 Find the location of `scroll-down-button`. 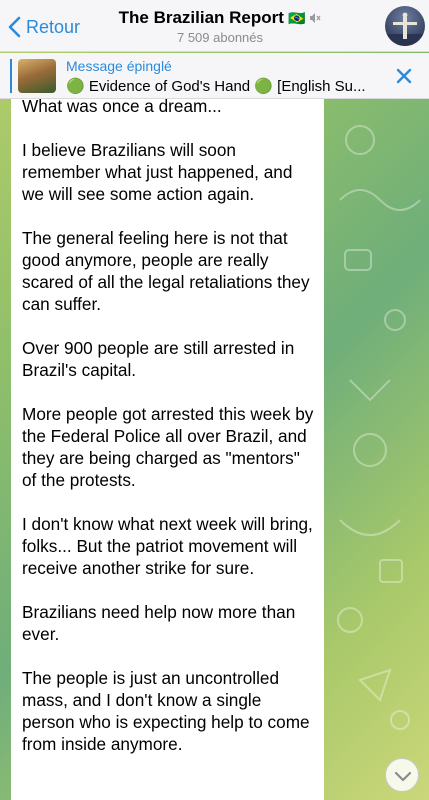

scroll-down-button is located at coordinates (402, 775).